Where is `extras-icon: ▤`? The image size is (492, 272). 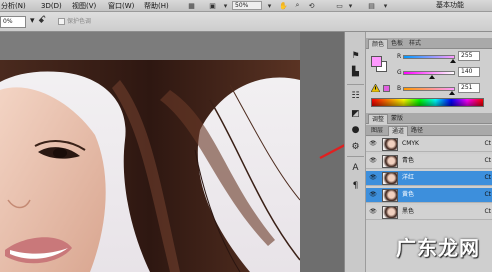
extras-icon: ▤ is located at coordinates (371, 5).